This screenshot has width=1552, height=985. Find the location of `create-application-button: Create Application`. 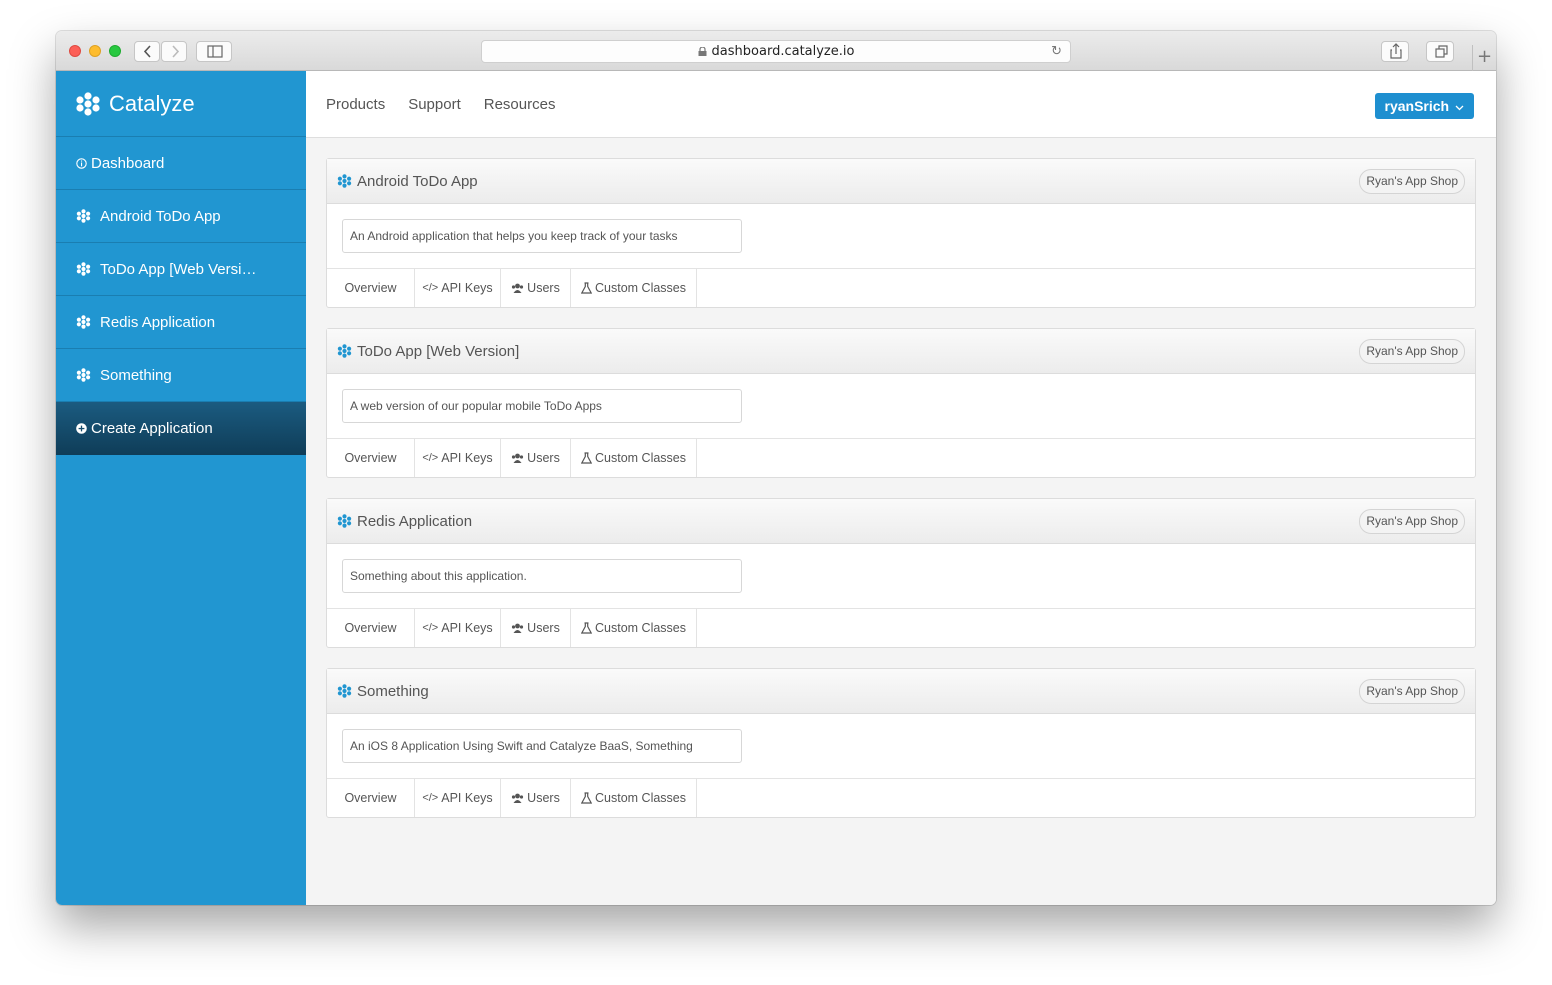

create-application-button: Create Application is located at coordinates (181, 428).